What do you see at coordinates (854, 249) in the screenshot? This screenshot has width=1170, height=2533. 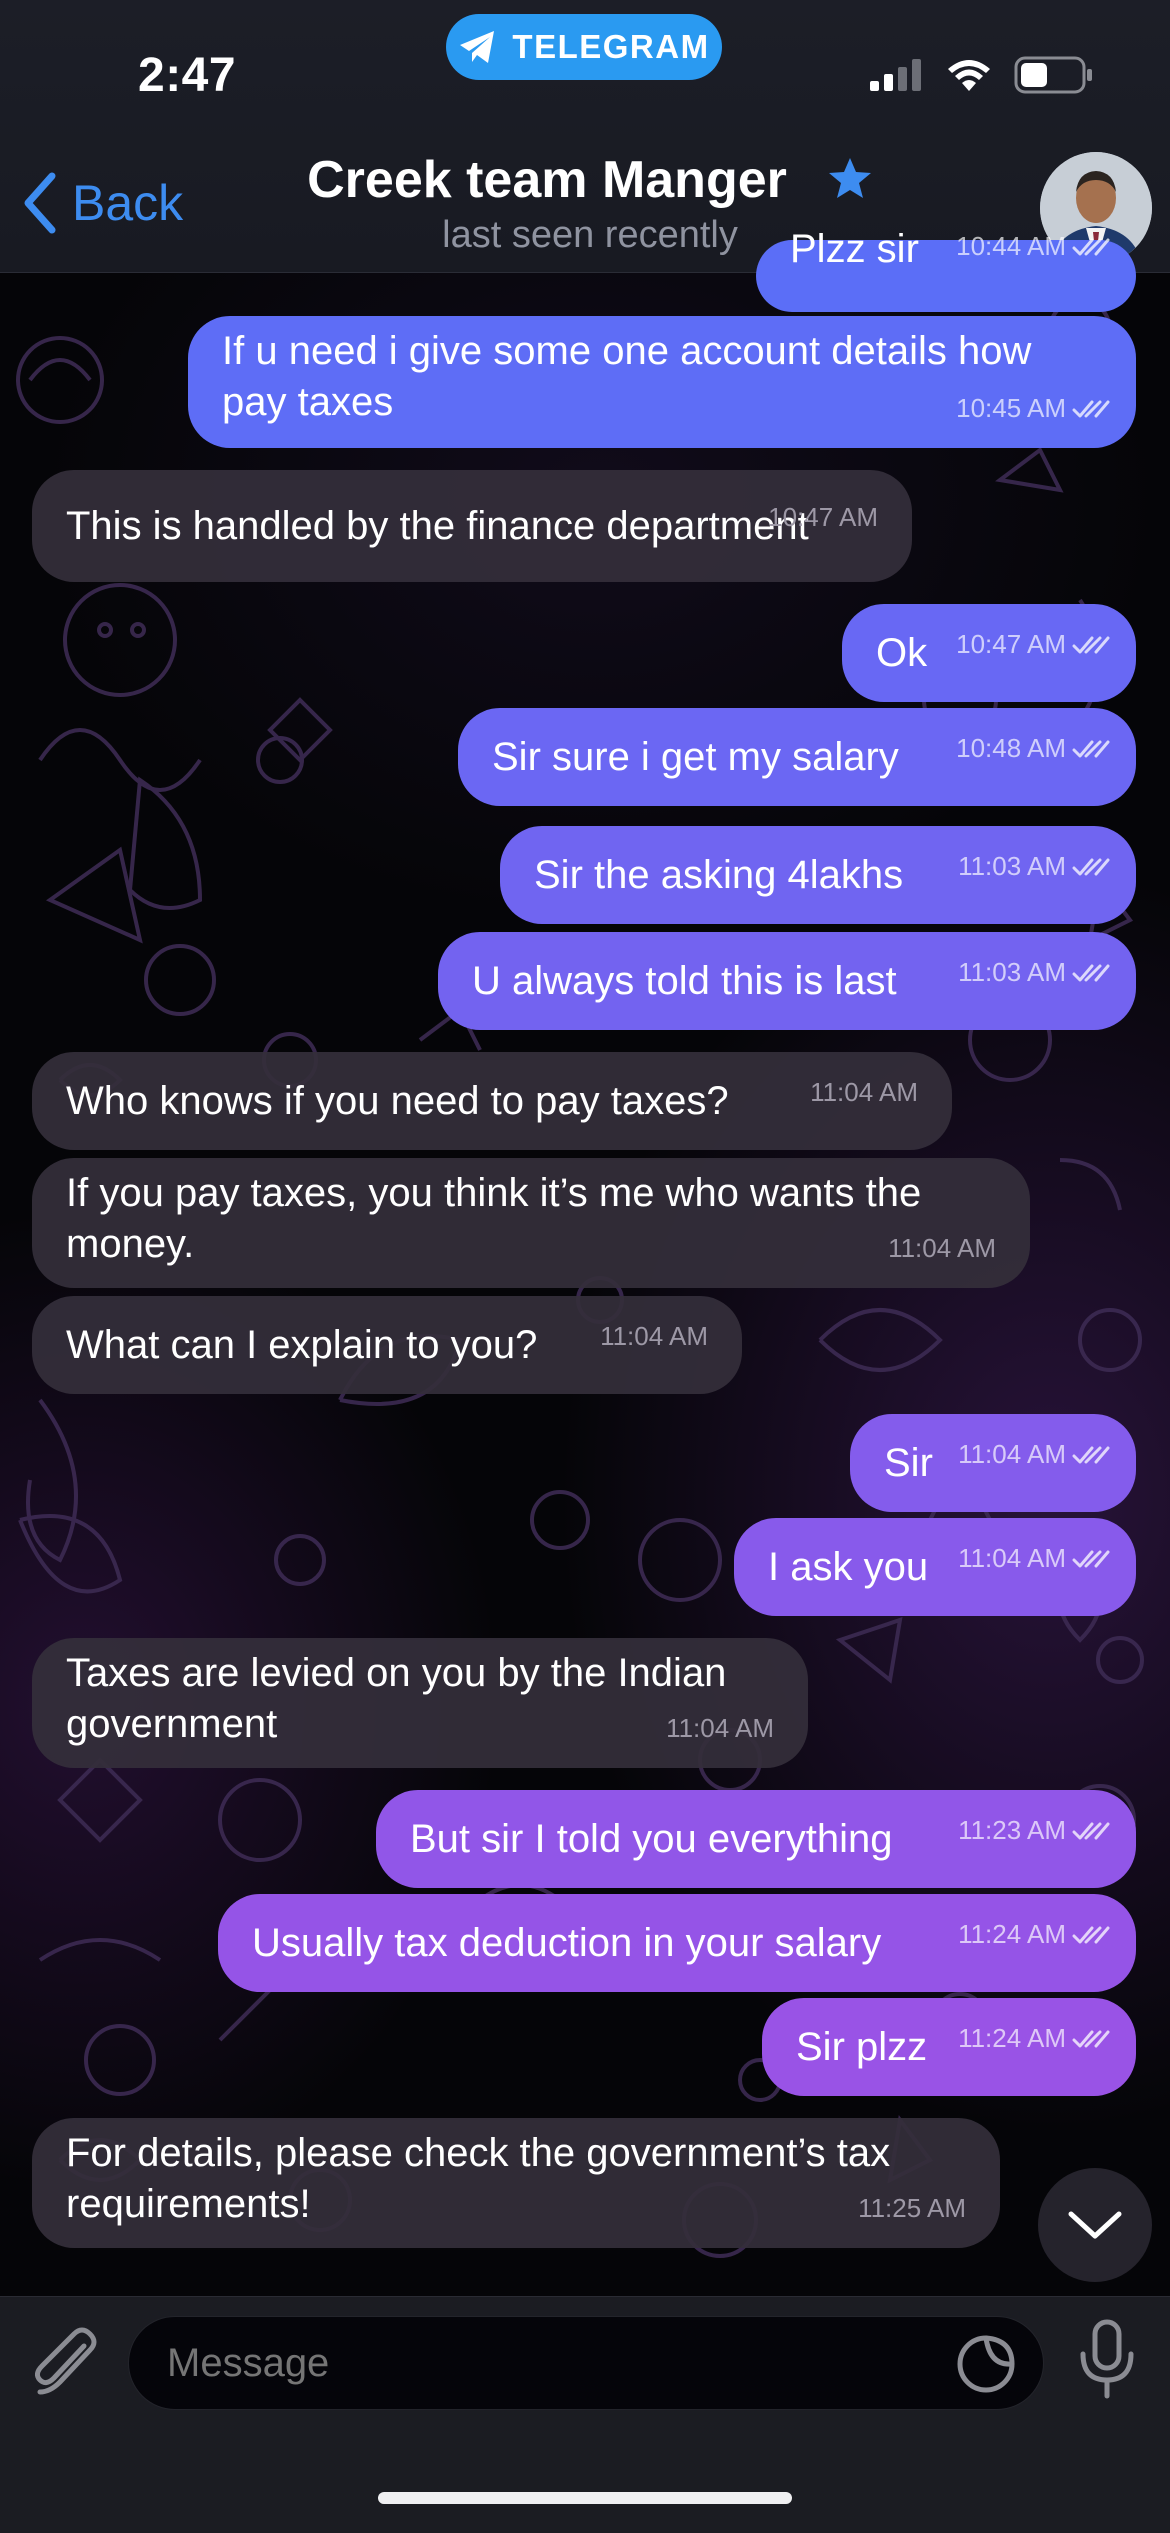 I see `message-text: Plzz sir` at bounding box center [854, 249].